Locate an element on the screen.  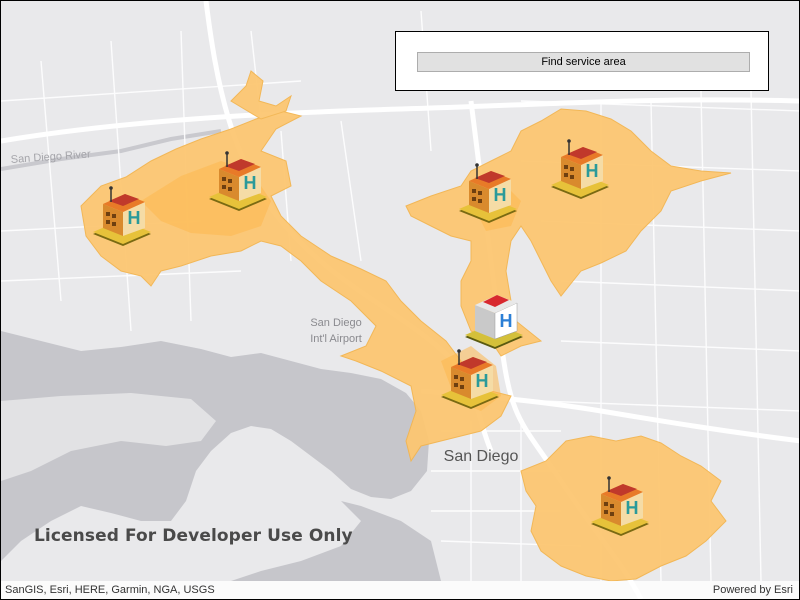
license-watermark: Licensed For Developer Use Only is located at coordinates (193, 536).